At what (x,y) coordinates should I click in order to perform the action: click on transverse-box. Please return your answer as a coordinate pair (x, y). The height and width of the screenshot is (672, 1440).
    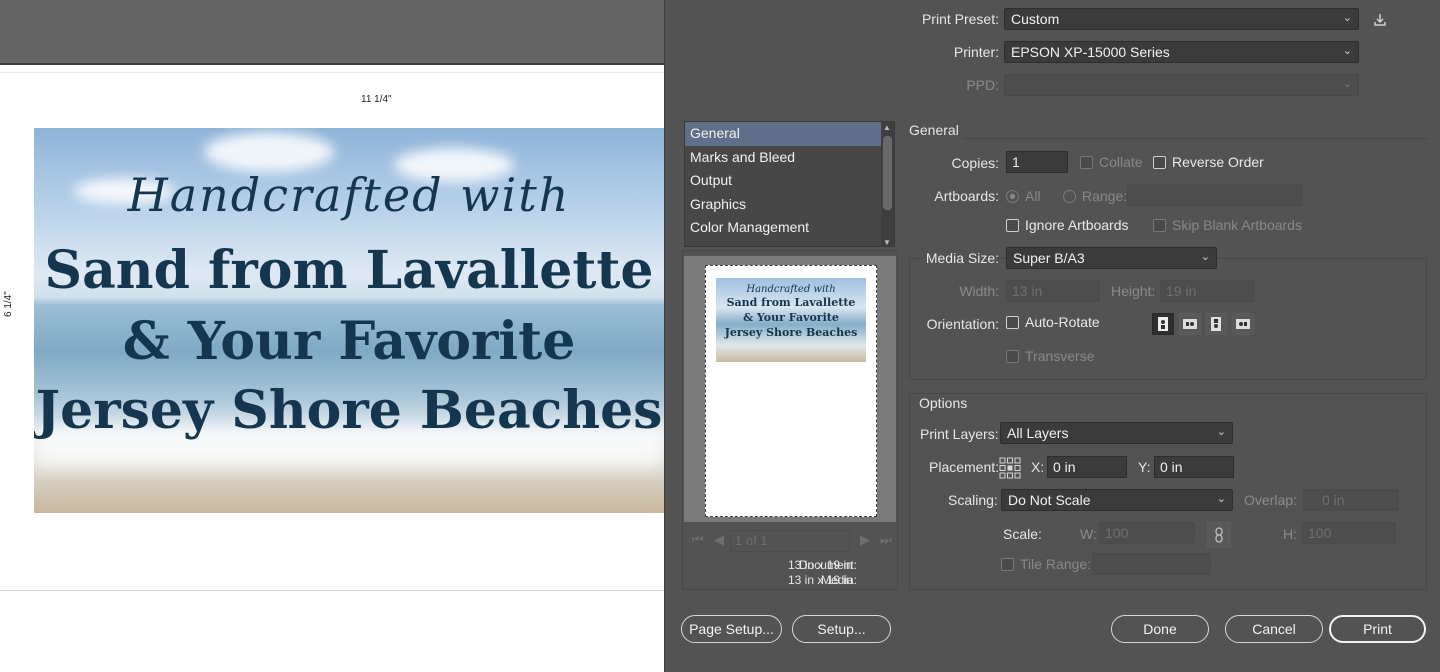
    Looking at the image, I should click on (1012, 356).